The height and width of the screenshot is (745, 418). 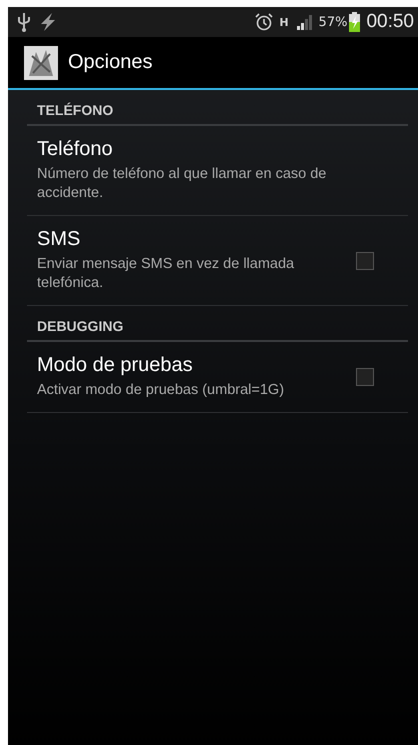 What do you see at coordinates (284, 22) in the screenshot?
I see `network-type-label: H` at bounding box center [284, 22].